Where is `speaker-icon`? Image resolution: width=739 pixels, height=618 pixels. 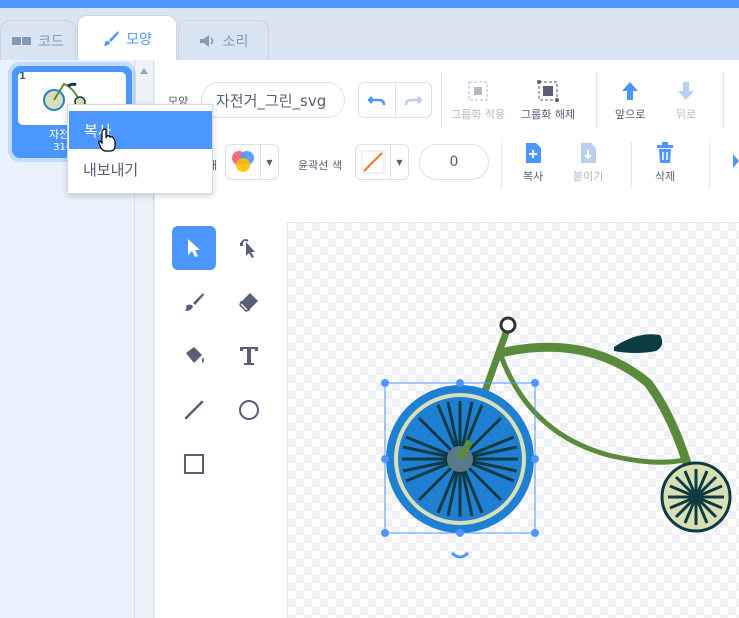
speaker-icon is located at coordinates (206, 41).